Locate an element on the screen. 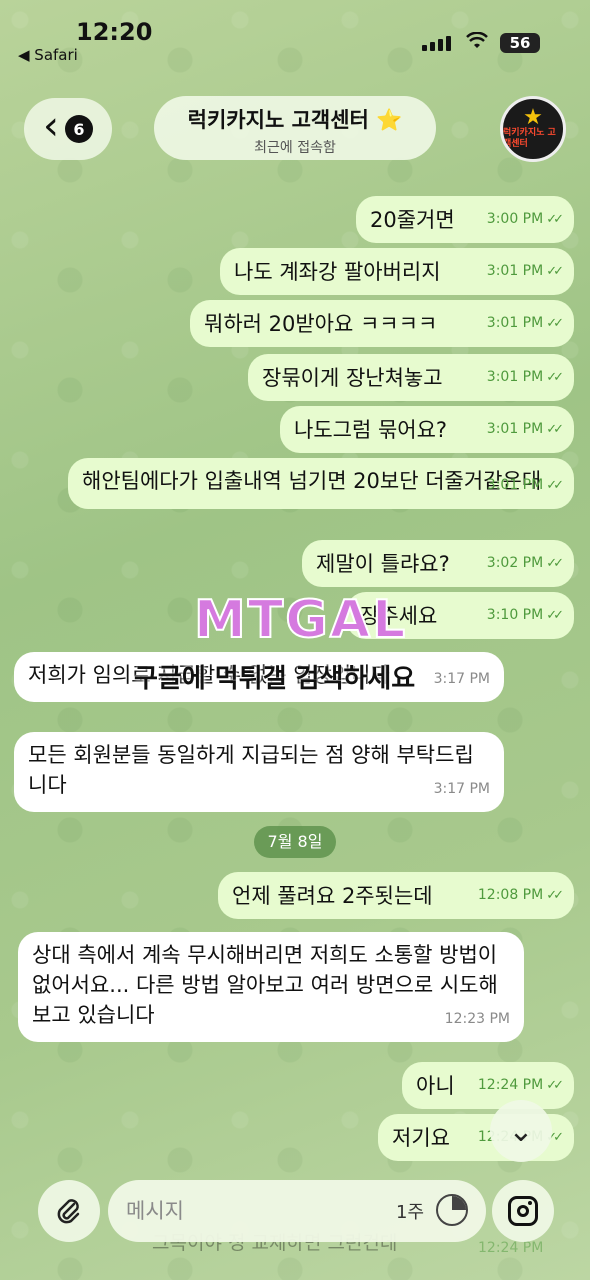 Image resolution: width=590 pixels, height=1280 pixels. message-outgoing: 나도 계좌강 팔아버리지 3:01 PM ✓✓ is located at coordinates (397, 271).